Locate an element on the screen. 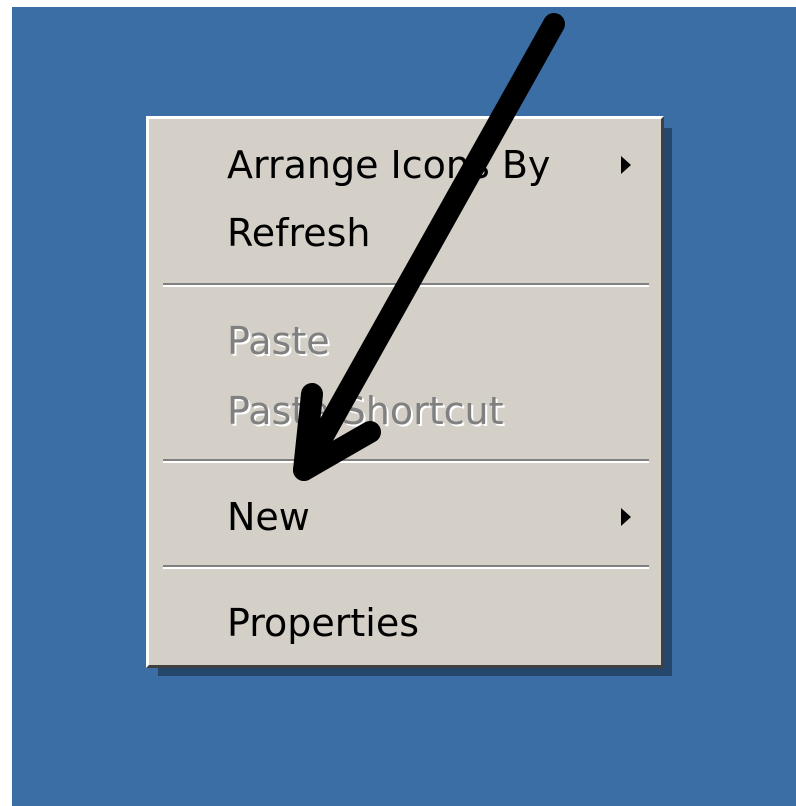 Image resolution: width=796 pixels, height=806 pixels. menu-item-paste: Paste is located at coordinates (405, 341).